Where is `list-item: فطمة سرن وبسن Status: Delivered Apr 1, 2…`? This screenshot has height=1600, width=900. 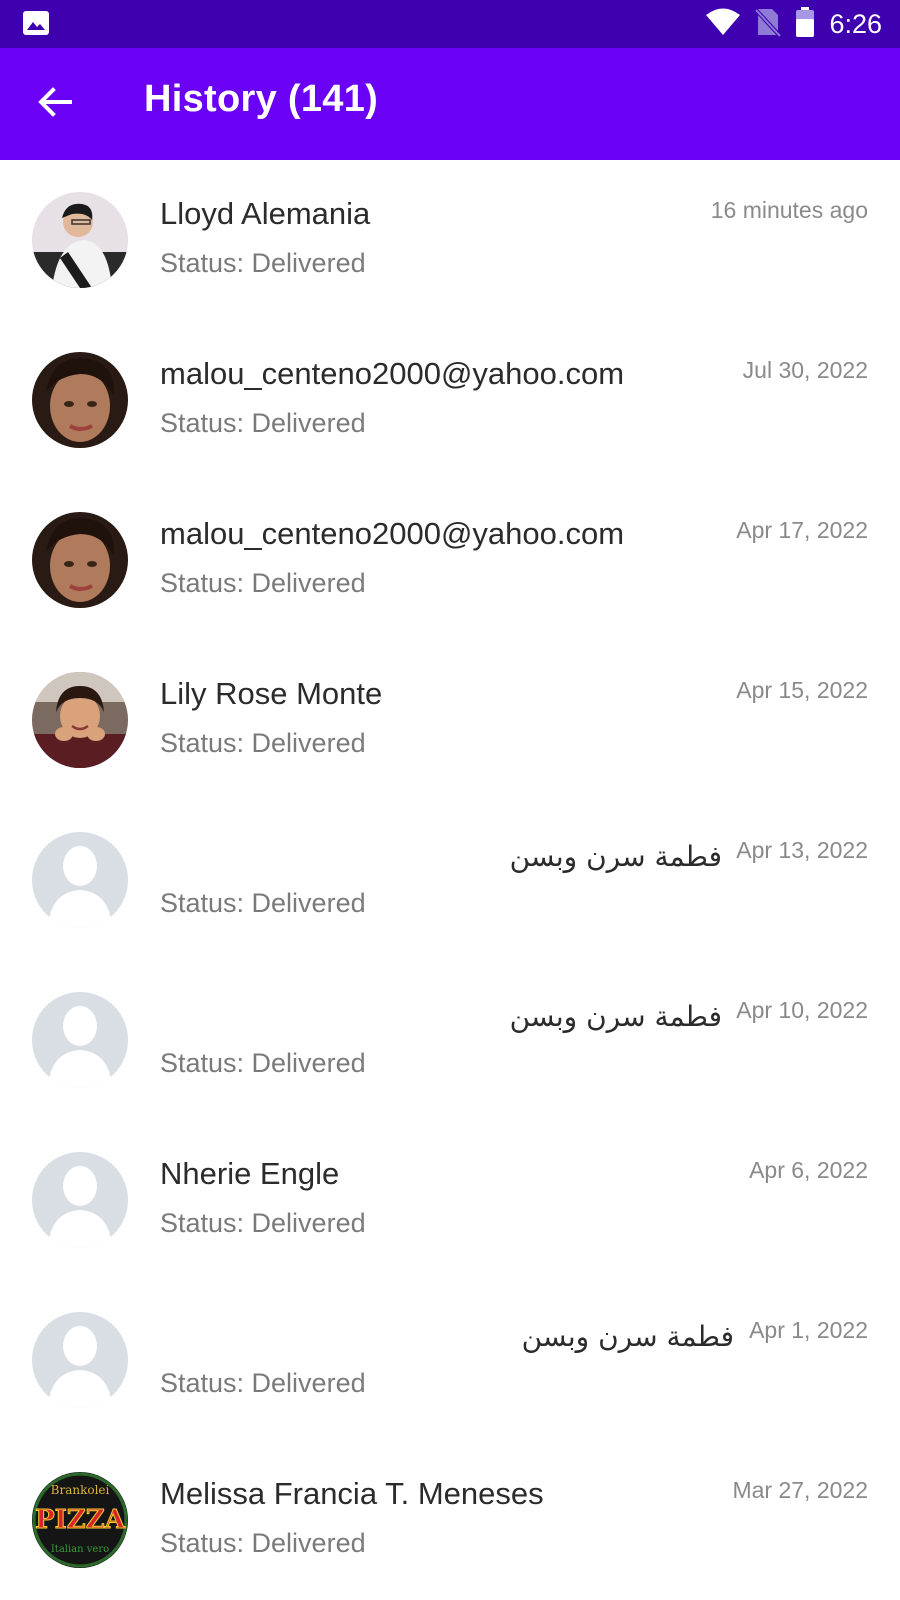 list-item: فطمة سرن وبسن Status: Delivered Apr 1, 2… is located at coordinates (450, 1360).